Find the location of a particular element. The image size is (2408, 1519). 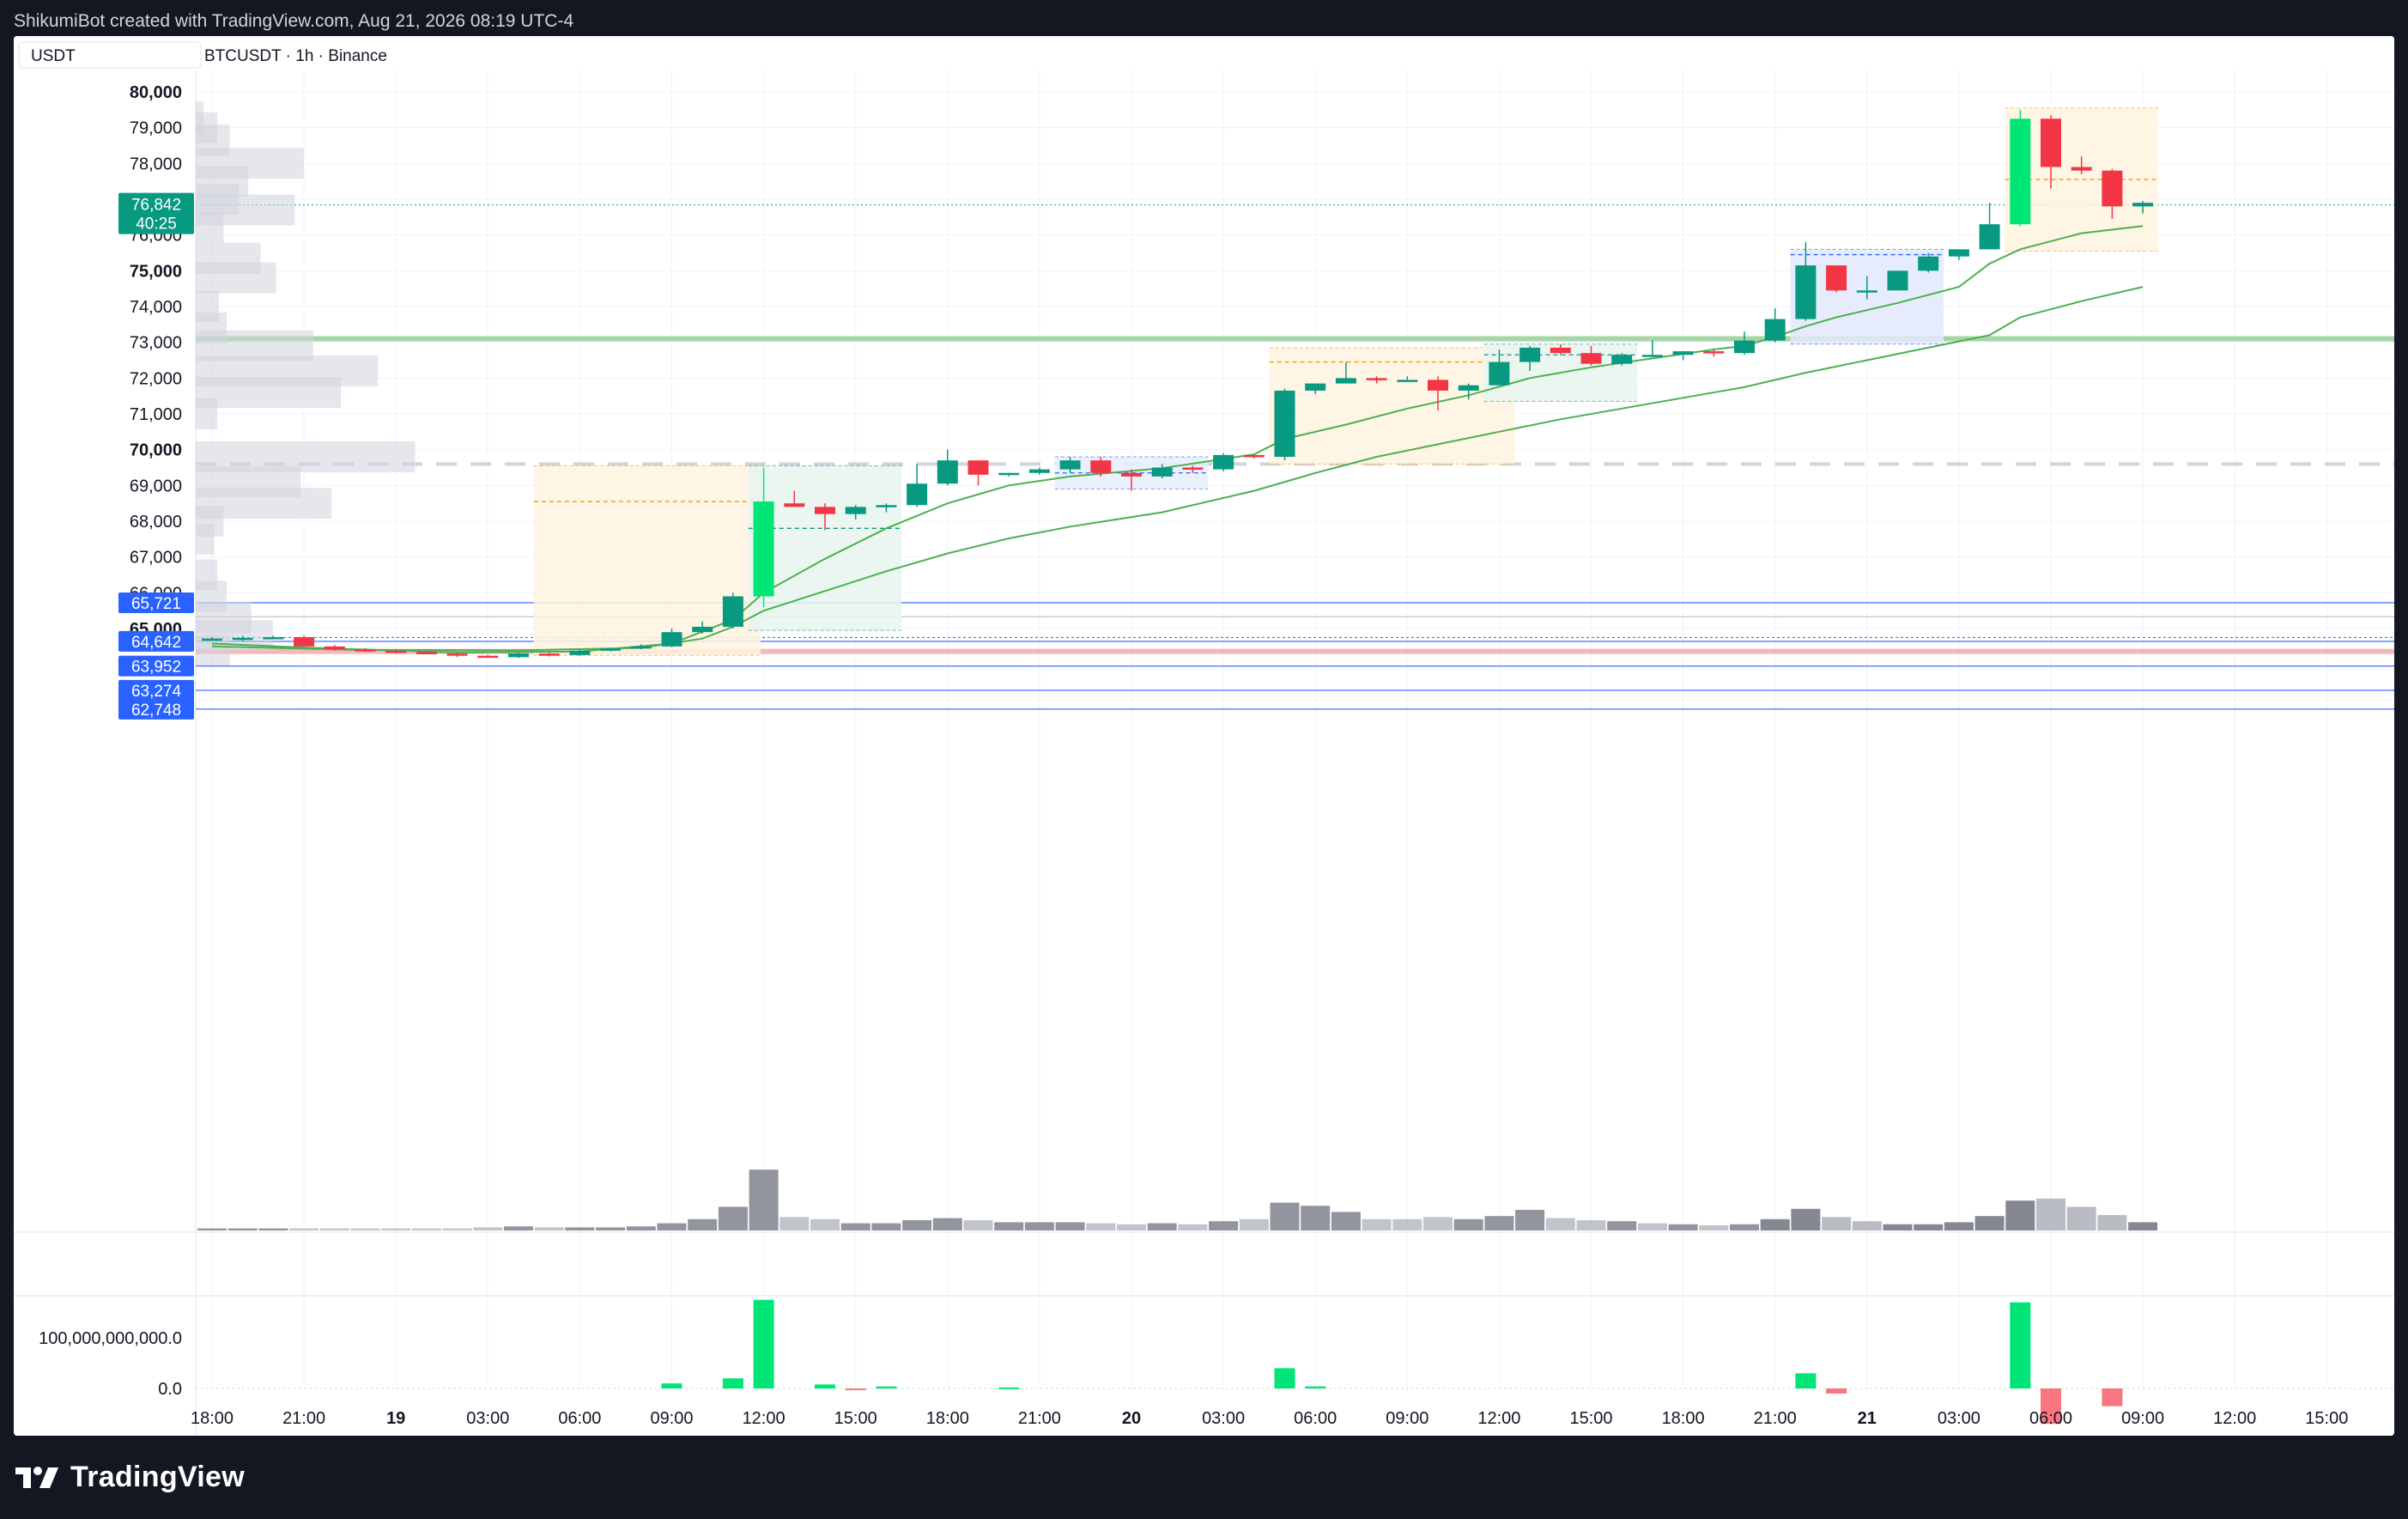

time-axis-label: 09:00 is located at coordinates (672, 1418).